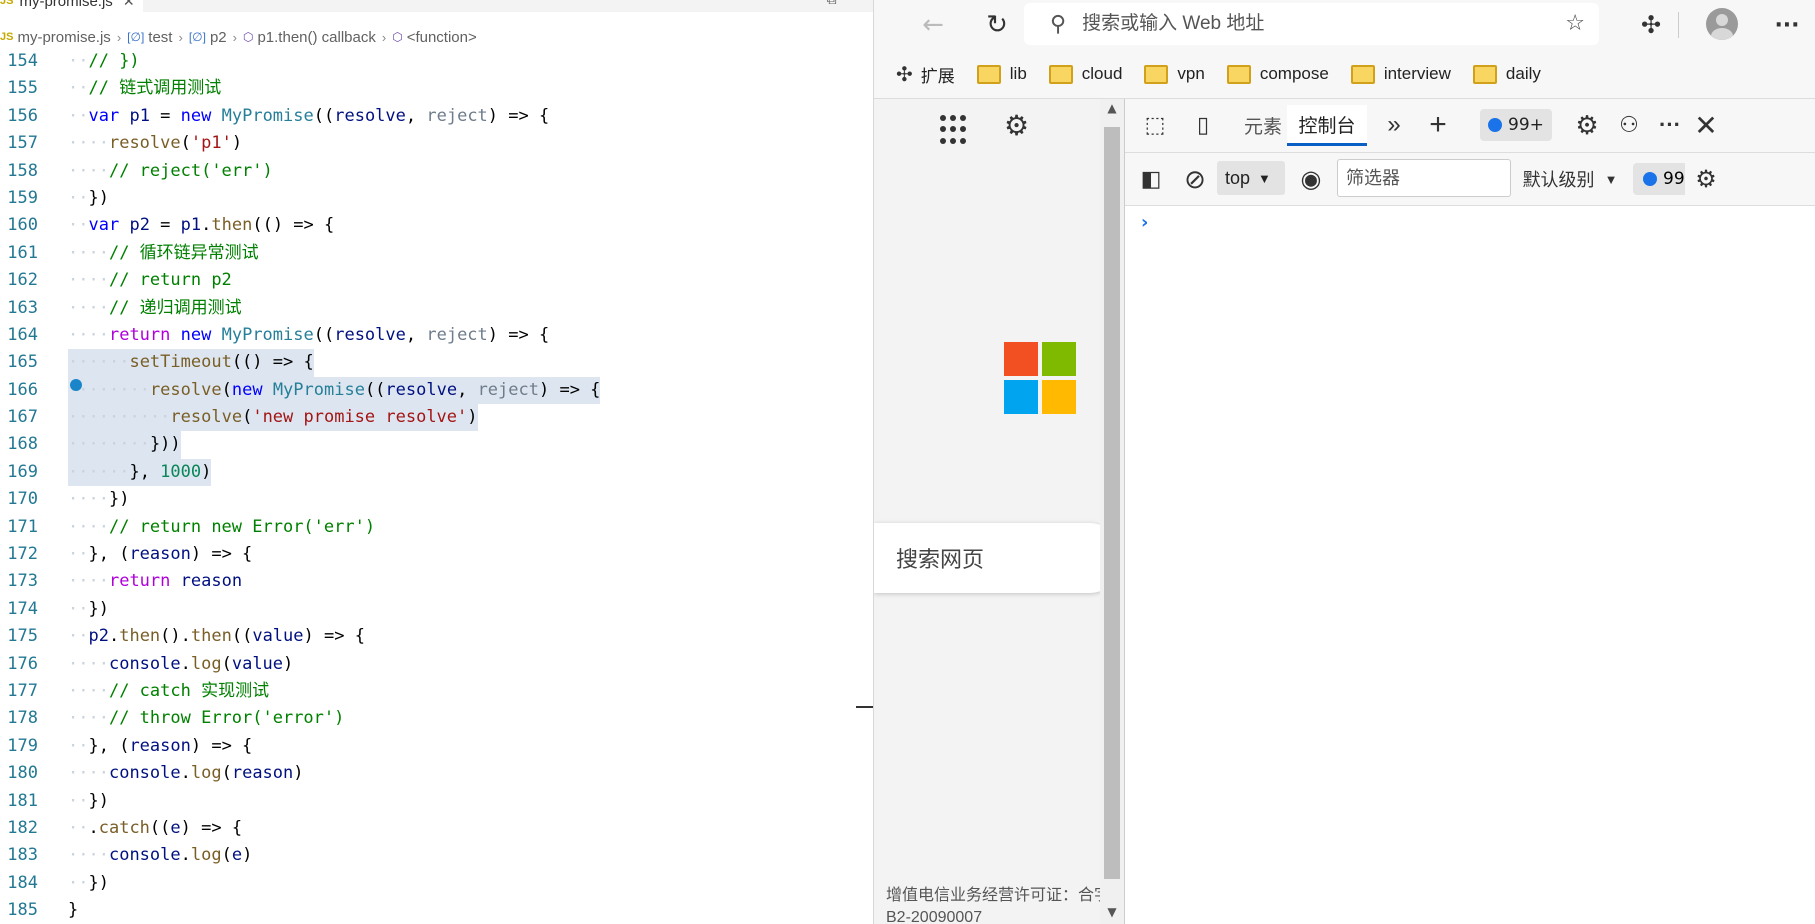  I want to click on page-scrollbar: ▲ ▼, so click(1112, 511).